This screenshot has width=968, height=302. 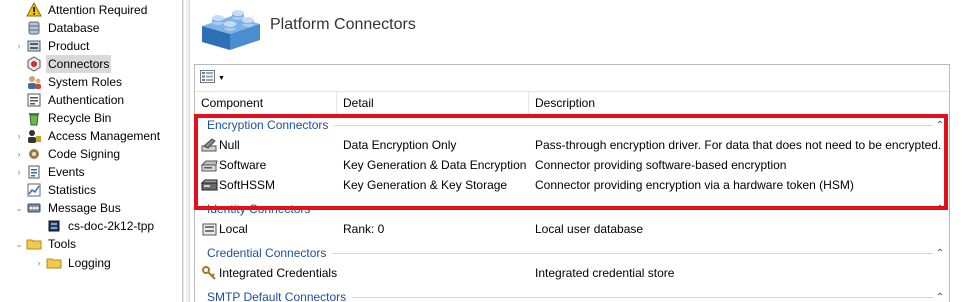 What do you see at coordinates (267, 253) in the screenshot?
I see `group-title: Credential Connectors` at bounding box center [267, 253].